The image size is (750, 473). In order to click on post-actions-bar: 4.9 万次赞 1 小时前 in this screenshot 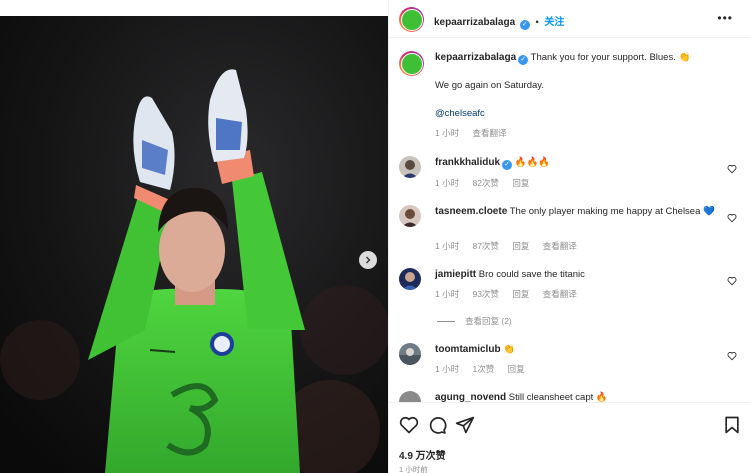, I will do `click(569, 437)`.